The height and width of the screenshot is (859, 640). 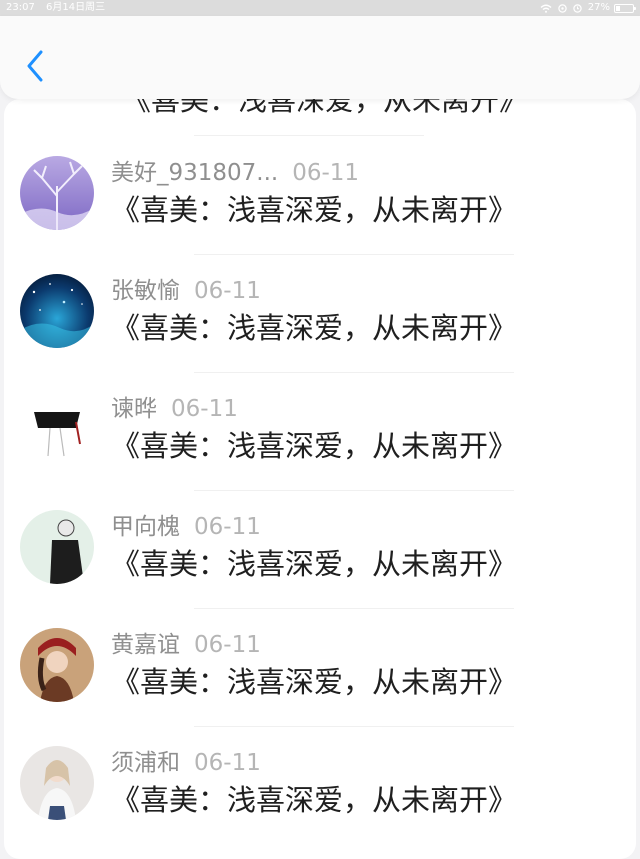 I want to click on comment-meta: 甲向槐 06-11, so click(x=186, y=527).